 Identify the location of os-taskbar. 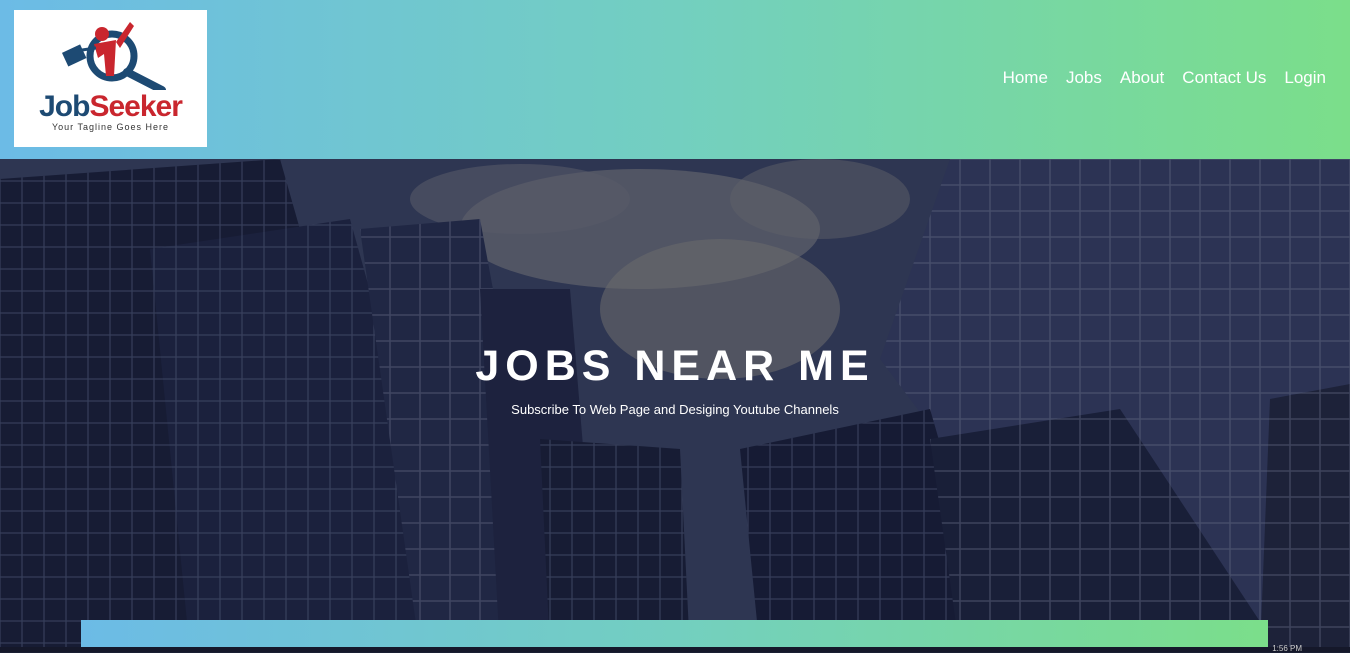
(675, 649).